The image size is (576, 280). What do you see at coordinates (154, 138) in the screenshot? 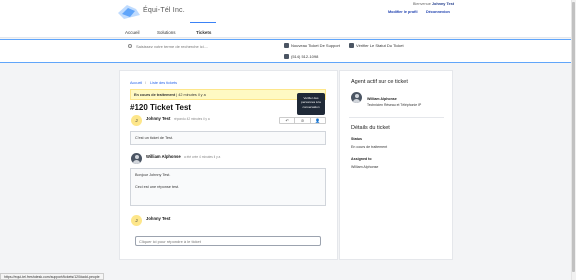
I see `message-line: C'est un ticket de Test.` at bounding box center [154, 138].